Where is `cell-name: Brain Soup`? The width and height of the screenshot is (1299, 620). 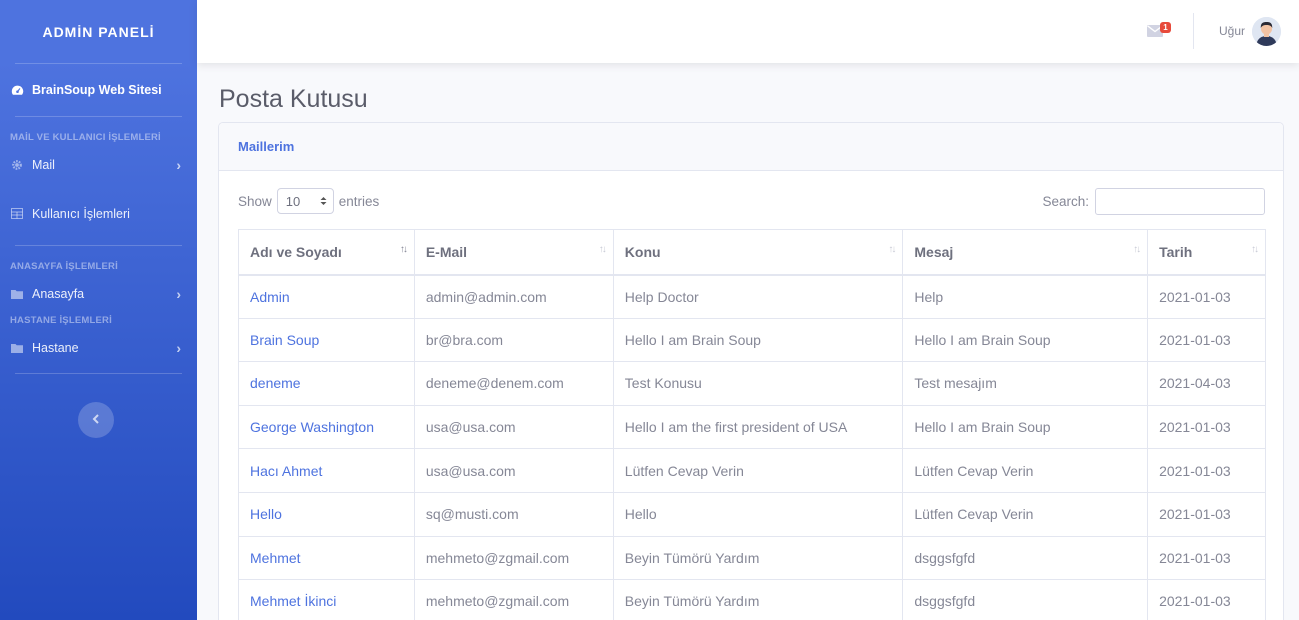
cell-name: Brain Soup is located at coordinates (326, 340).